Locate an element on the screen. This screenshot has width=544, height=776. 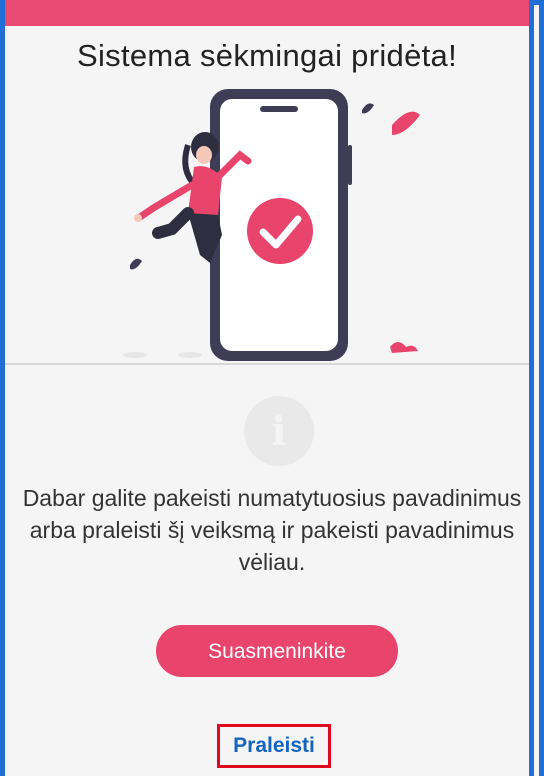
frame-right-border is located at coordinates (531, 388).